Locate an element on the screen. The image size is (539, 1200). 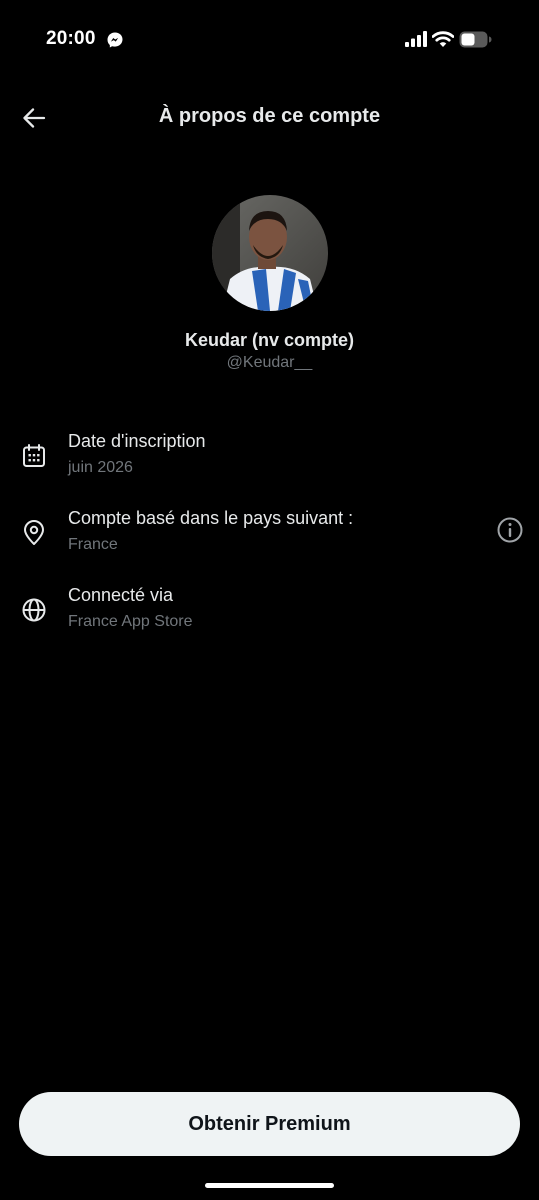
avatar-photo is located at coordinates (270, 253).